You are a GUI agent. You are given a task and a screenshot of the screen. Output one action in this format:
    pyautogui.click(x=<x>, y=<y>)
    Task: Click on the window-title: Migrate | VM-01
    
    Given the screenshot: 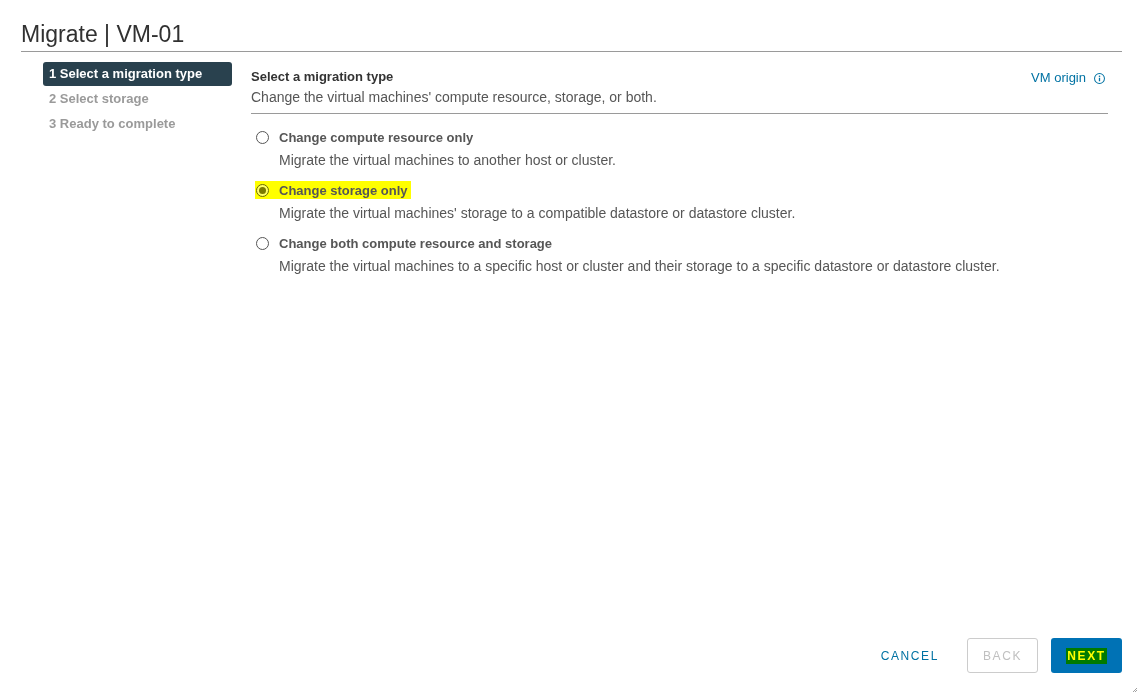 What is the action you would take?
    pyautogui.click(x=571, y=36)
    